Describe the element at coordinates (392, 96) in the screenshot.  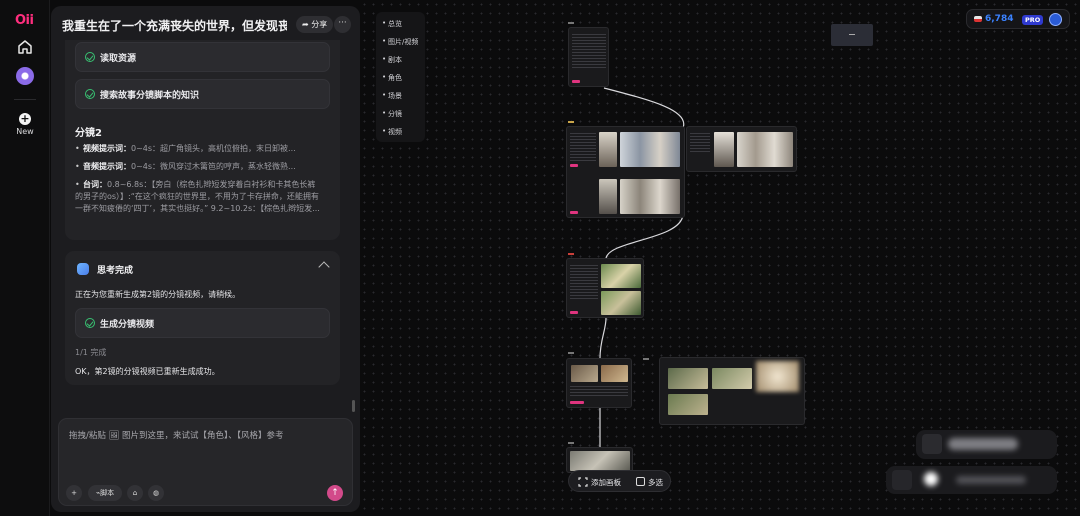
I see `nav-item-scenes: 场景` at that location.